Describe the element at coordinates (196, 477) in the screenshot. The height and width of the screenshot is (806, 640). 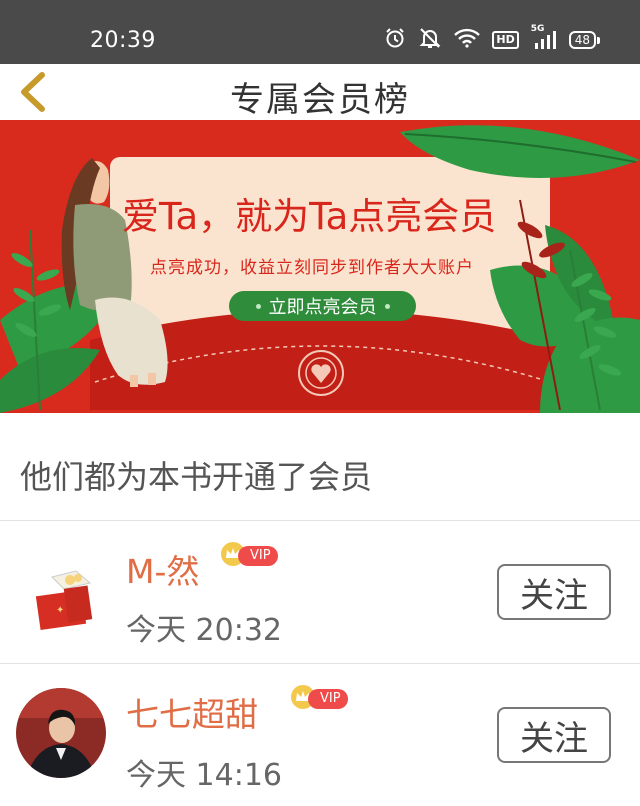
I see `section-title: 他们都为本书开通了会员` at that location.